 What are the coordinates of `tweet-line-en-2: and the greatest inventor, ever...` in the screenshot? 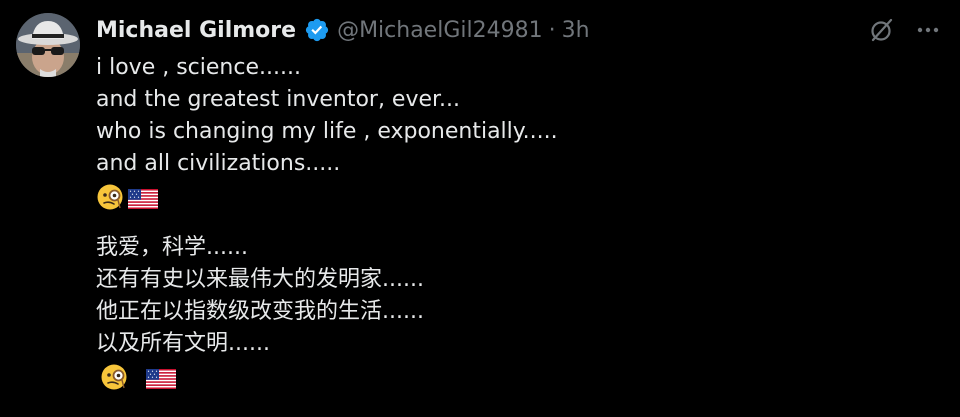 It's located at (278, 99).